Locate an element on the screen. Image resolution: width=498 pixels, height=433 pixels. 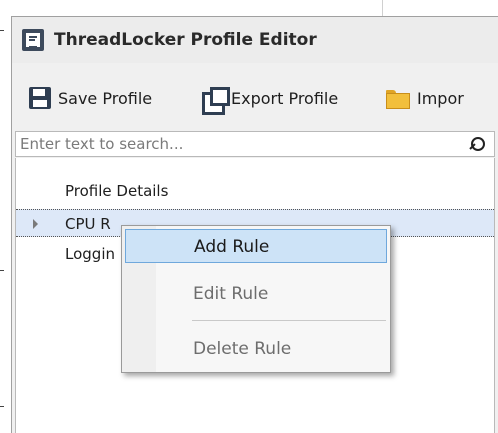
open-folder-icon is located at coordinates (398, 98).